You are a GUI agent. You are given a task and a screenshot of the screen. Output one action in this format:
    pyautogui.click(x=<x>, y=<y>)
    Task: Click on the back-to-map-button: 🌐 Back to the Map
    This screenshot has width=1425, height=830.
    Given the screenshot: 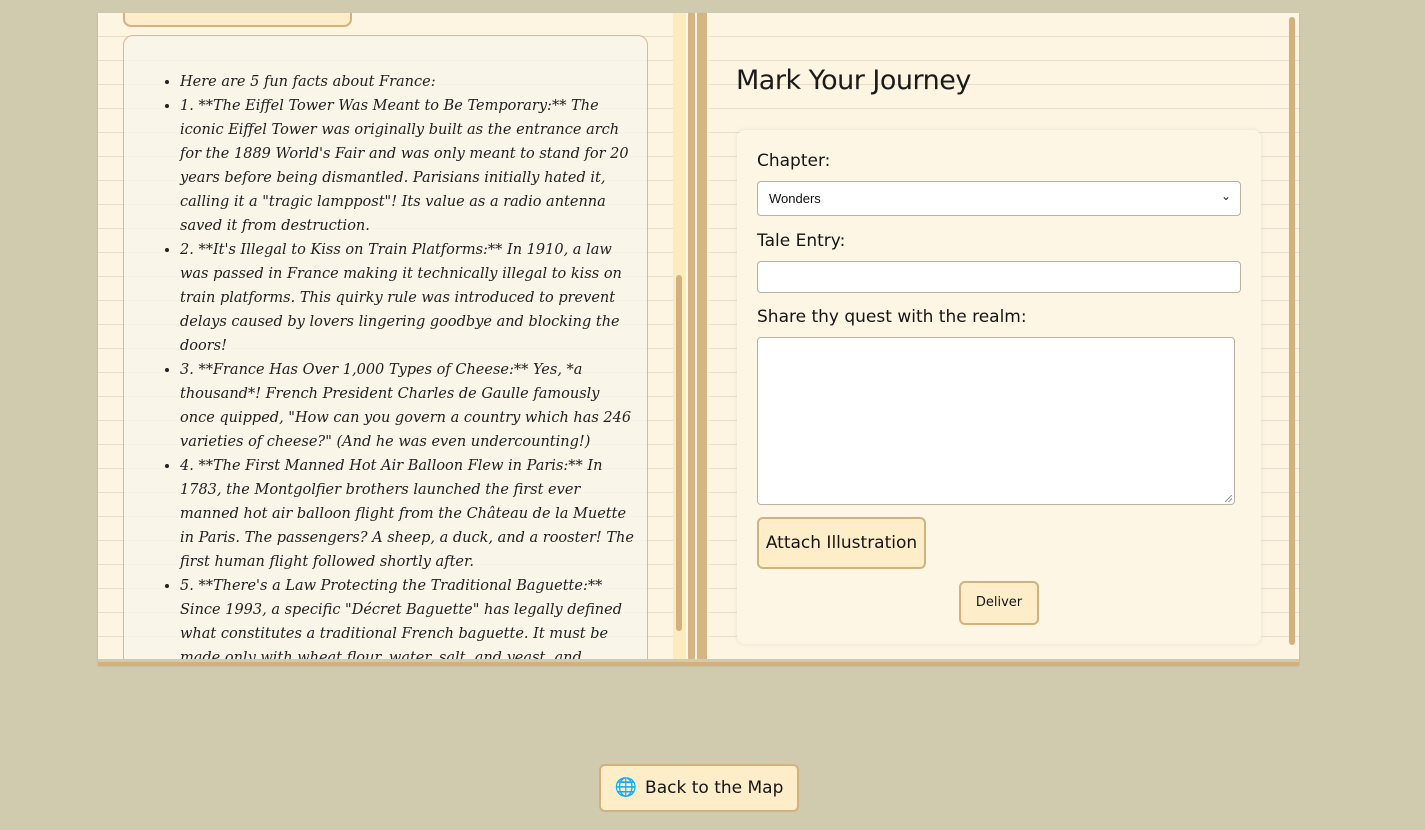 What is the action you would take?
    pyautogui.click(x=699, y=788)
    